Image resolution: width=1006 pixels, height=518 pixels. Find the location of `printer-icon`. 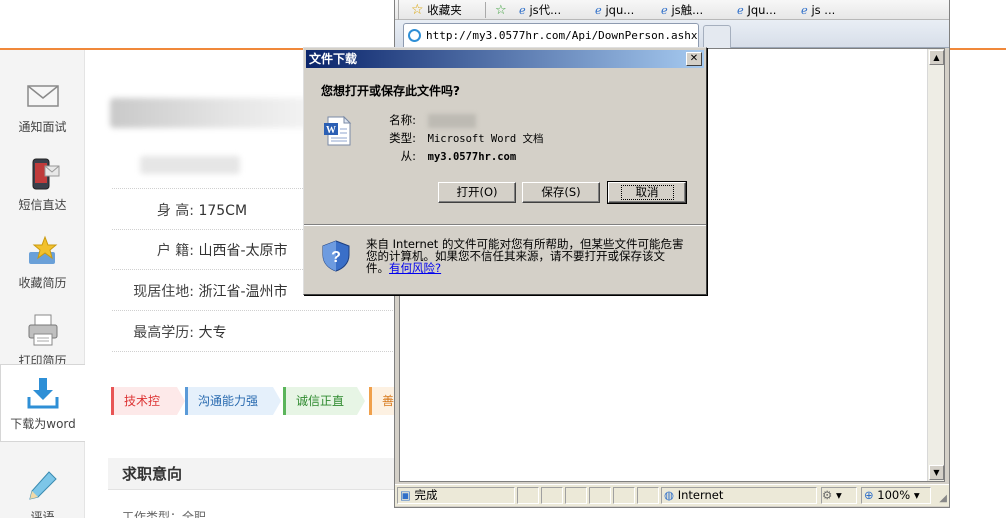

printer-icon is located at coordinates (42, 330).